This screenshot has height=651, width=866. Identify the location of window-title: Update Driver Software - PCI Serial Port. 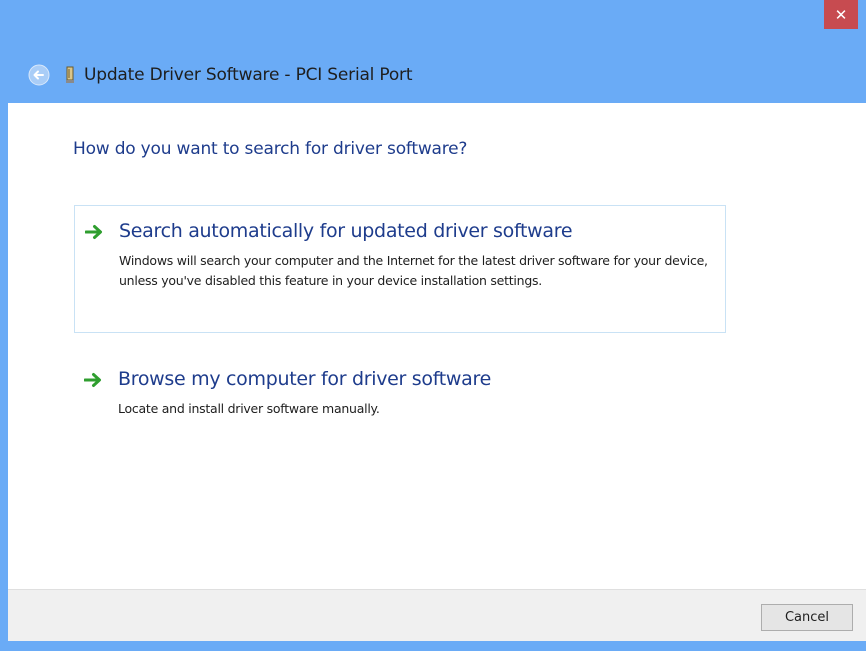
(248, 75).